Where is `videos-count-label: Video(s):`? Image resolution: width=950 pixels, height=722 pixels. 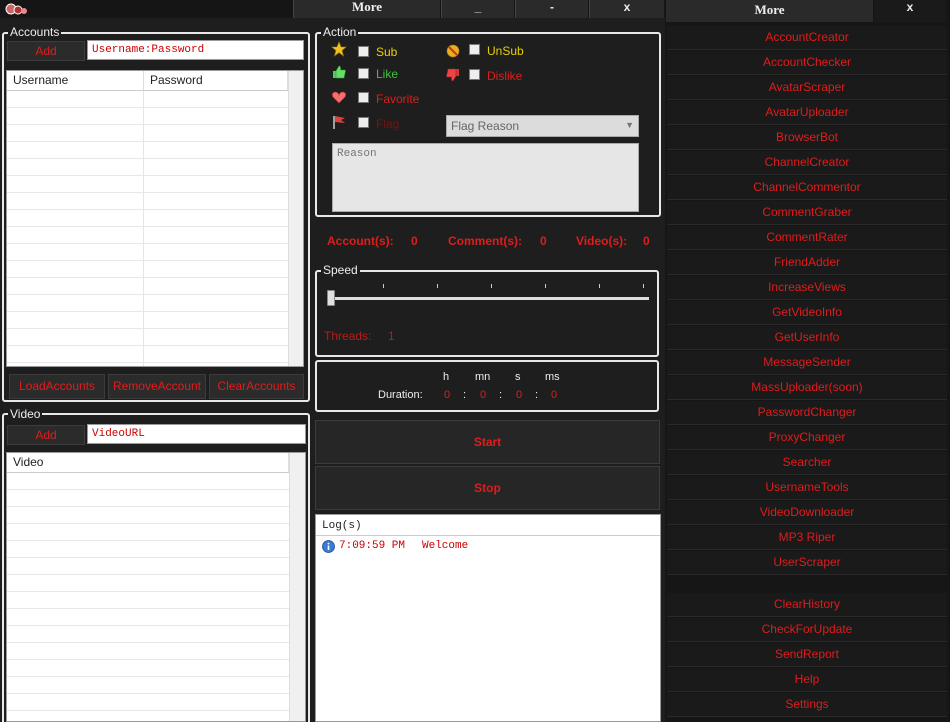 videos-count-label: Video(s): is located at coordinates (602, 241).